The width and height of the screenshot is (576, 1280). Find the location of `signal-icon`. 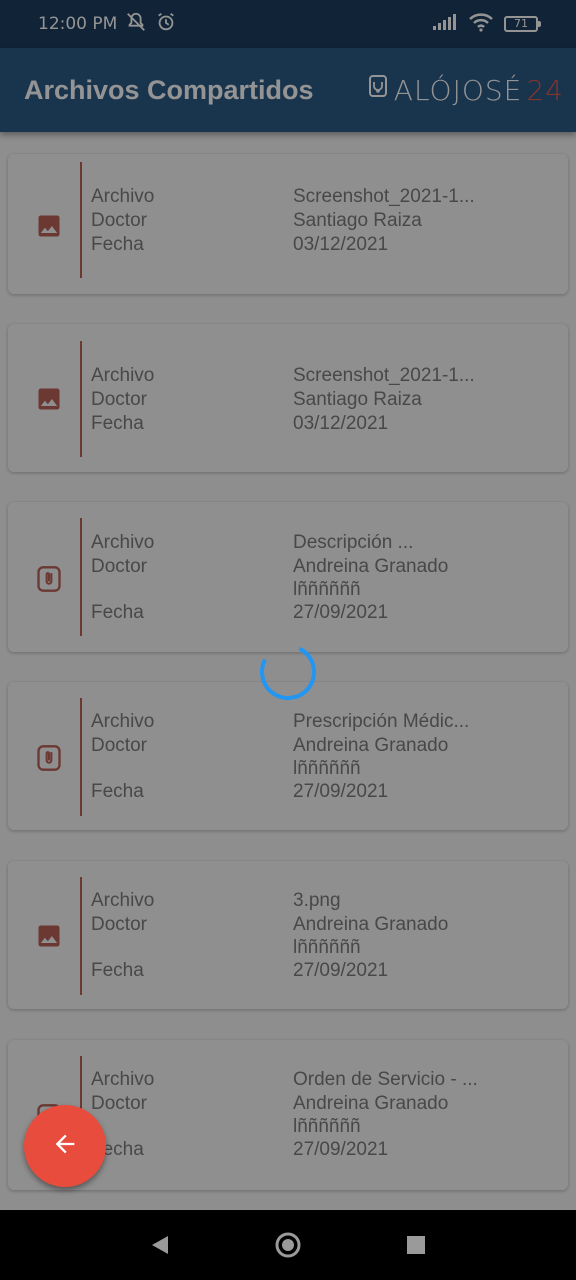

signal-icon is located at coordinates (445, 24).